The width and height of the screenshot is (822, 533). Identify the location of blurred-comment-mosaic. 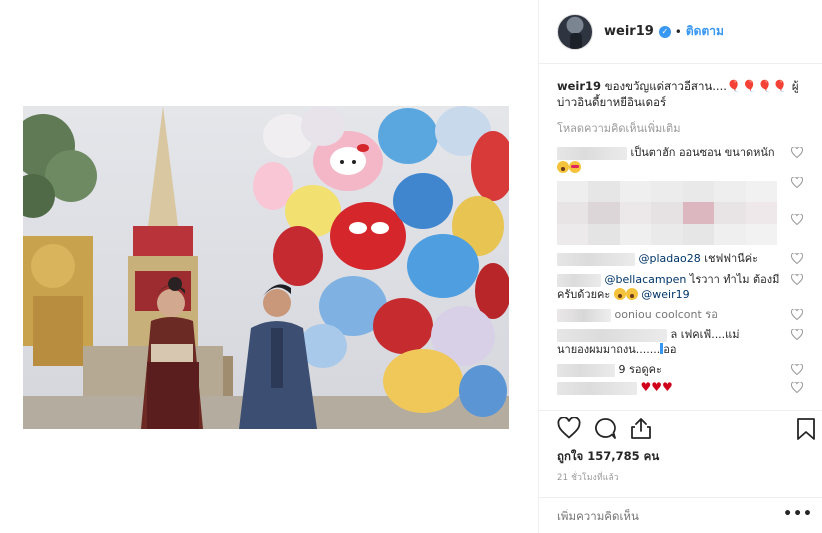
(667, 213).